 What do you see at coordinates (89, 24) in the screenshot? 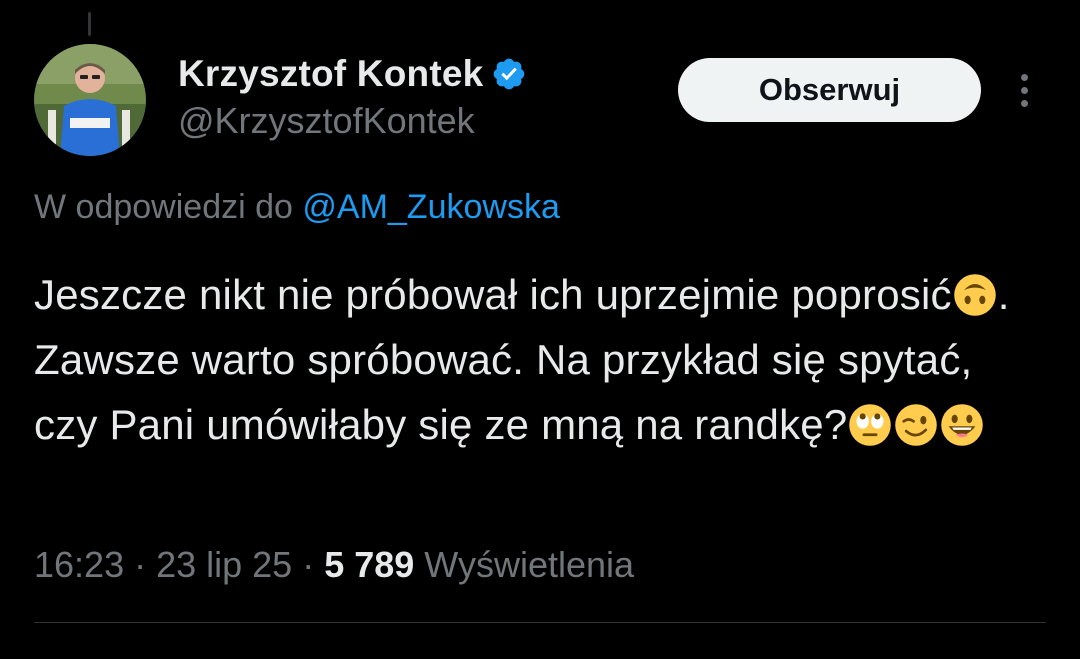
I see `thread-connector-line` at bounding box center [89, 24].